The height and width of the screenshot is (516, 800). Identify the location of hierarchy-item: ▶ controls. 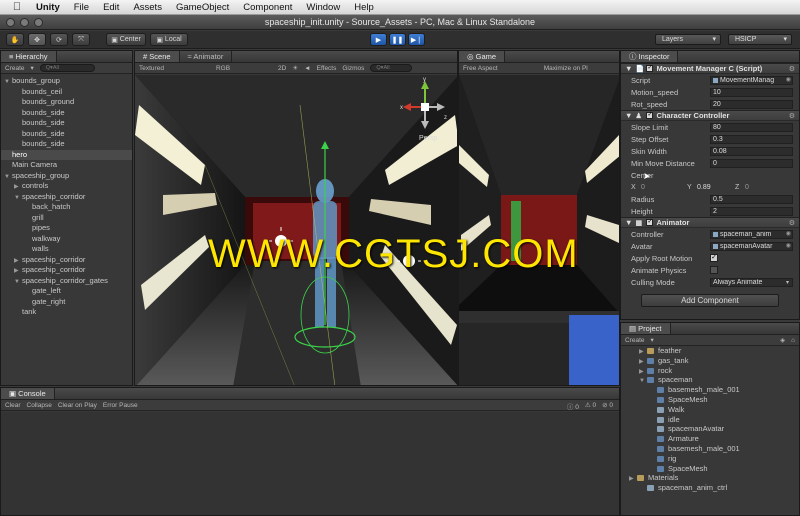
(66, 186).